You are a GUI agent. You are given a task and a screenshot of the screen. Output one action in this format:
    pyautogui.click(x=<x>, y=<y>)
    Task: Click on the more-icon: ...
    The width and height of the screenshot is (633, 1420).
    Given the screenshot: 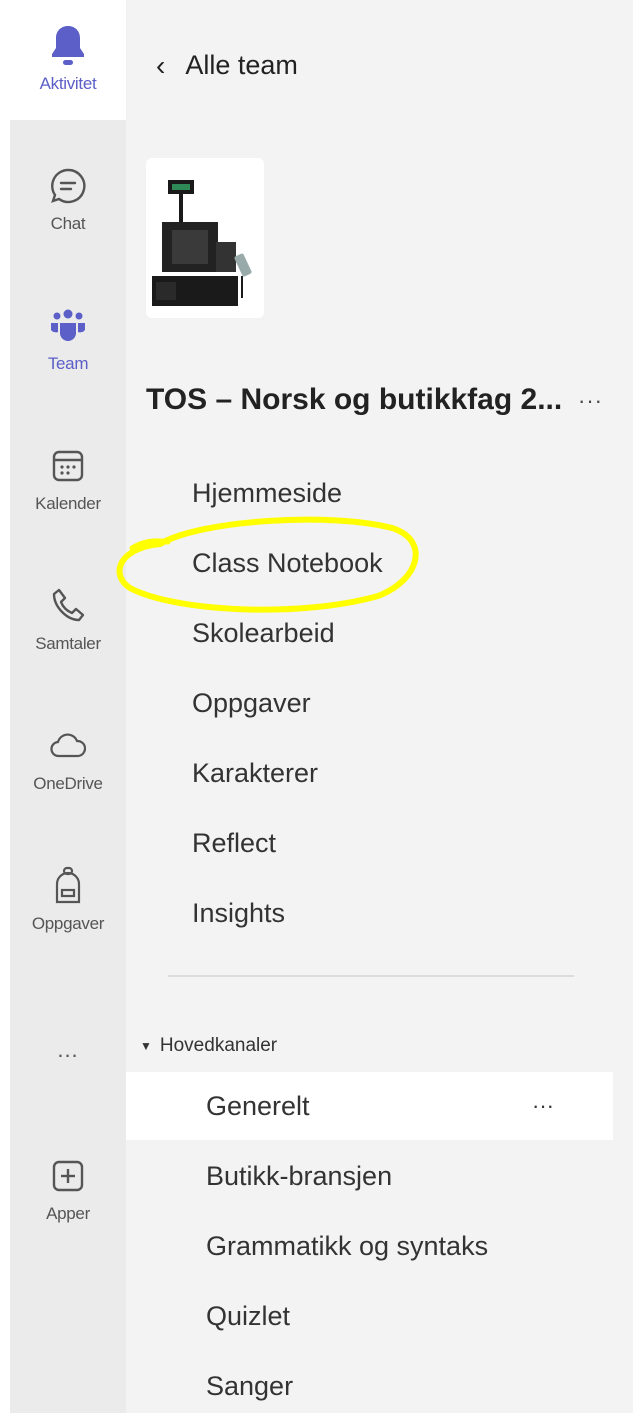 What is the action you would take?
    pyautogui.click(x=68, y=1050)
    